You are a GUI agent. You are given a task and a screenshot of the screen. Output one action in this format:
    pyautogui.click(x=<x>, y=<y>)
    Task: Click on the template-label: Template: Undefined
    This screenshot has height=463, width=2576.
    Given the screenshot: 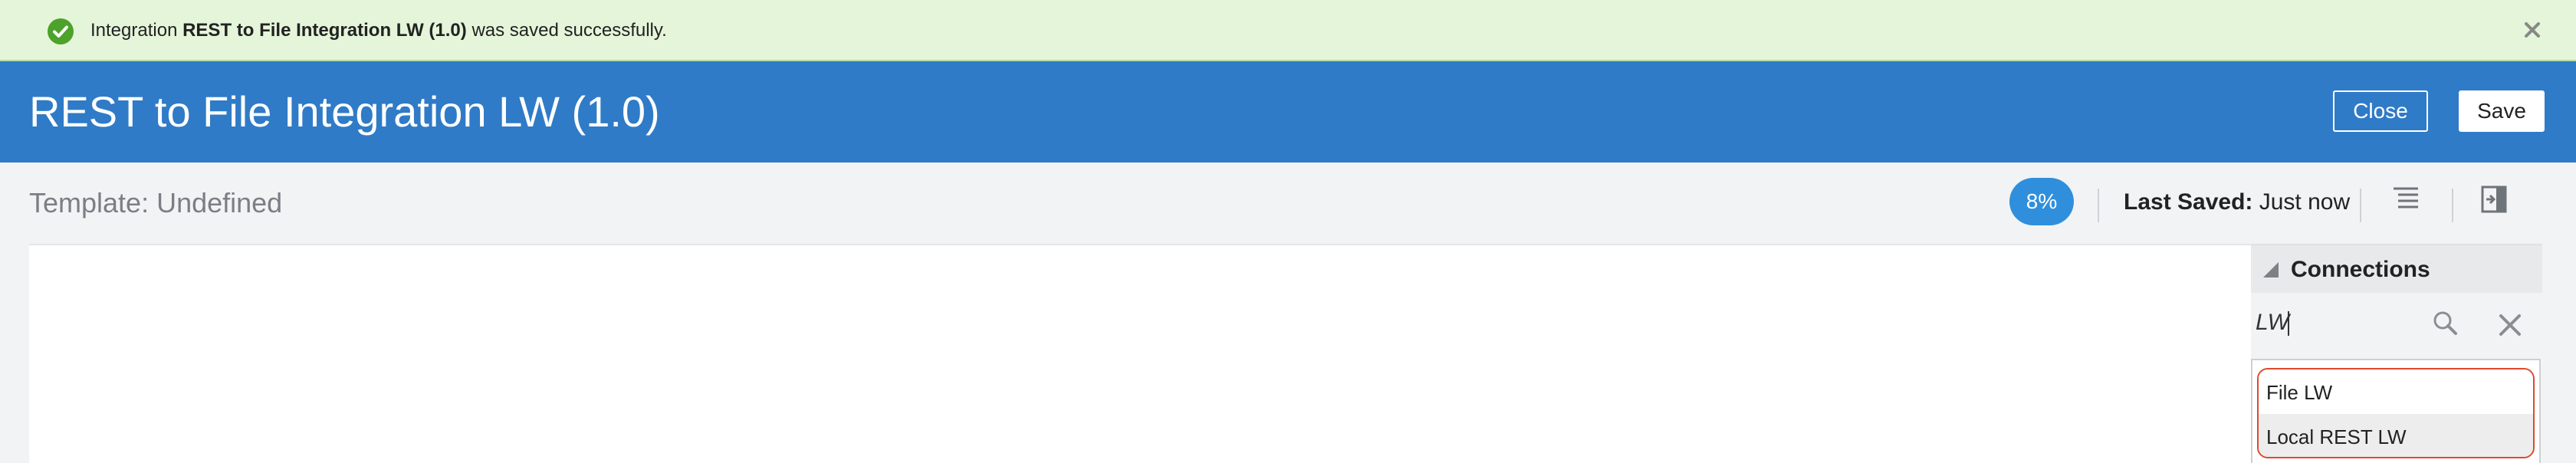 What is the action you would take?
    pyautogui.click(x=156, y=202)
    